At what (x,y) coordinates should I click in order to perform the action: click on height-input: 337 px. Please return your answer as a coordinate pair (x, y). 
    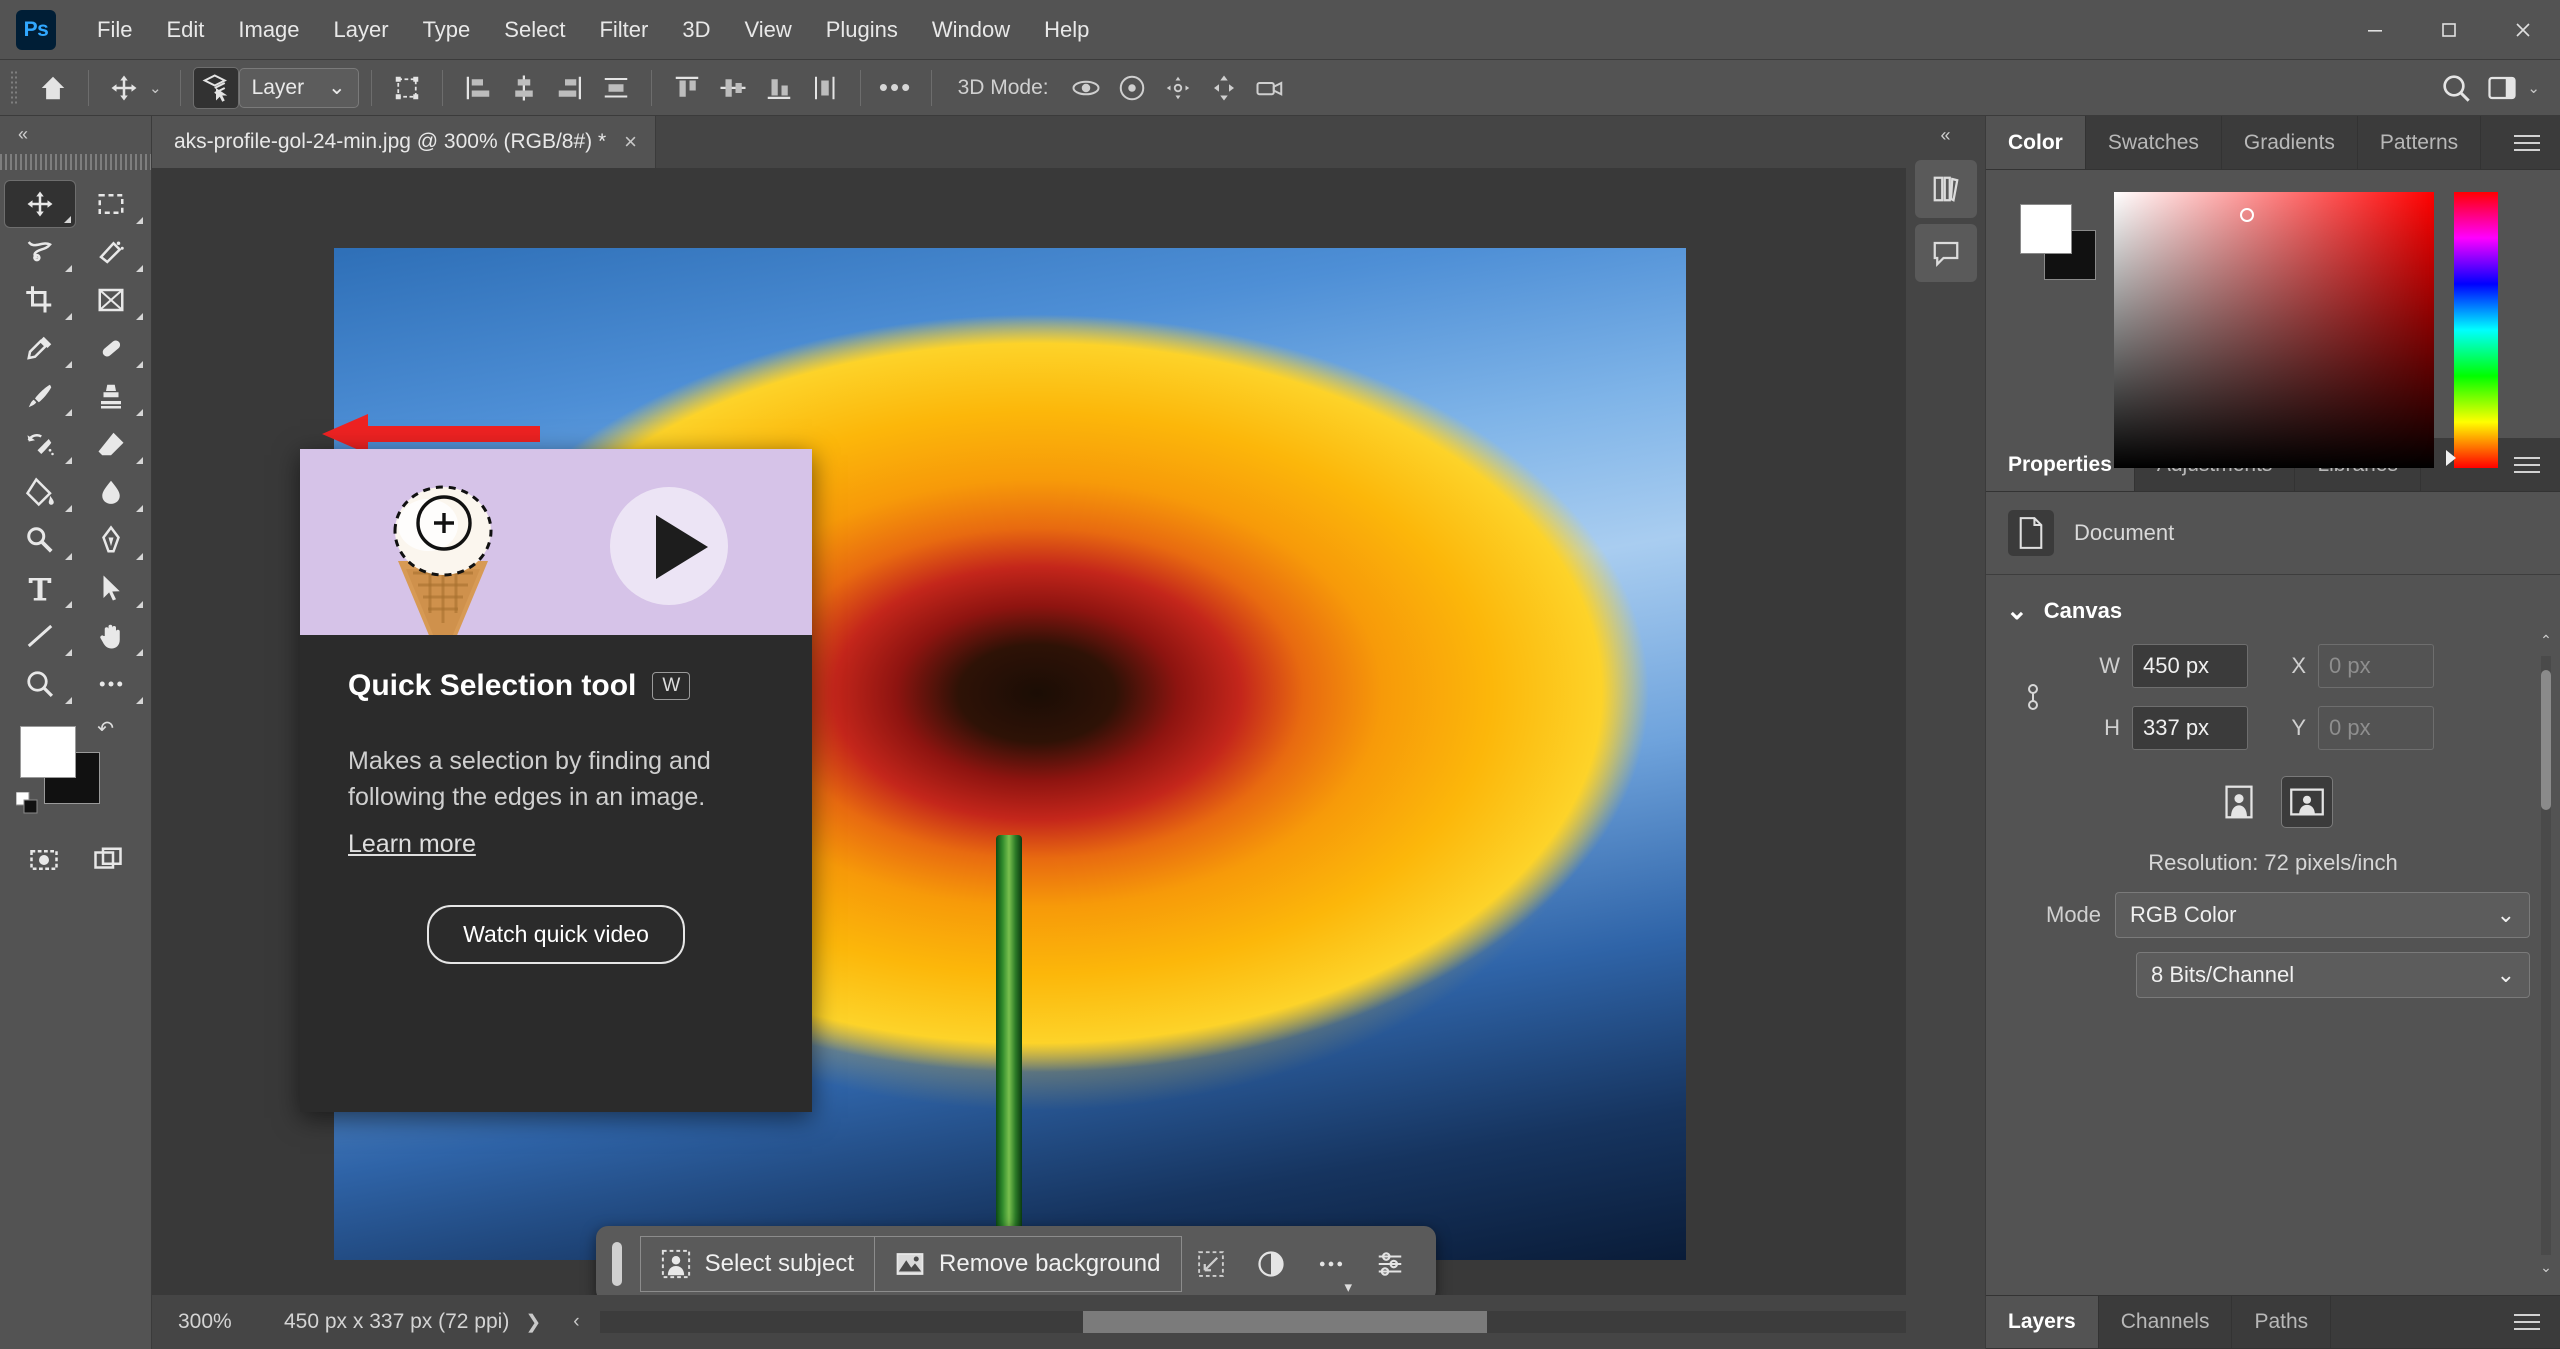
    Looking at the image, I should click on (2190, 728).